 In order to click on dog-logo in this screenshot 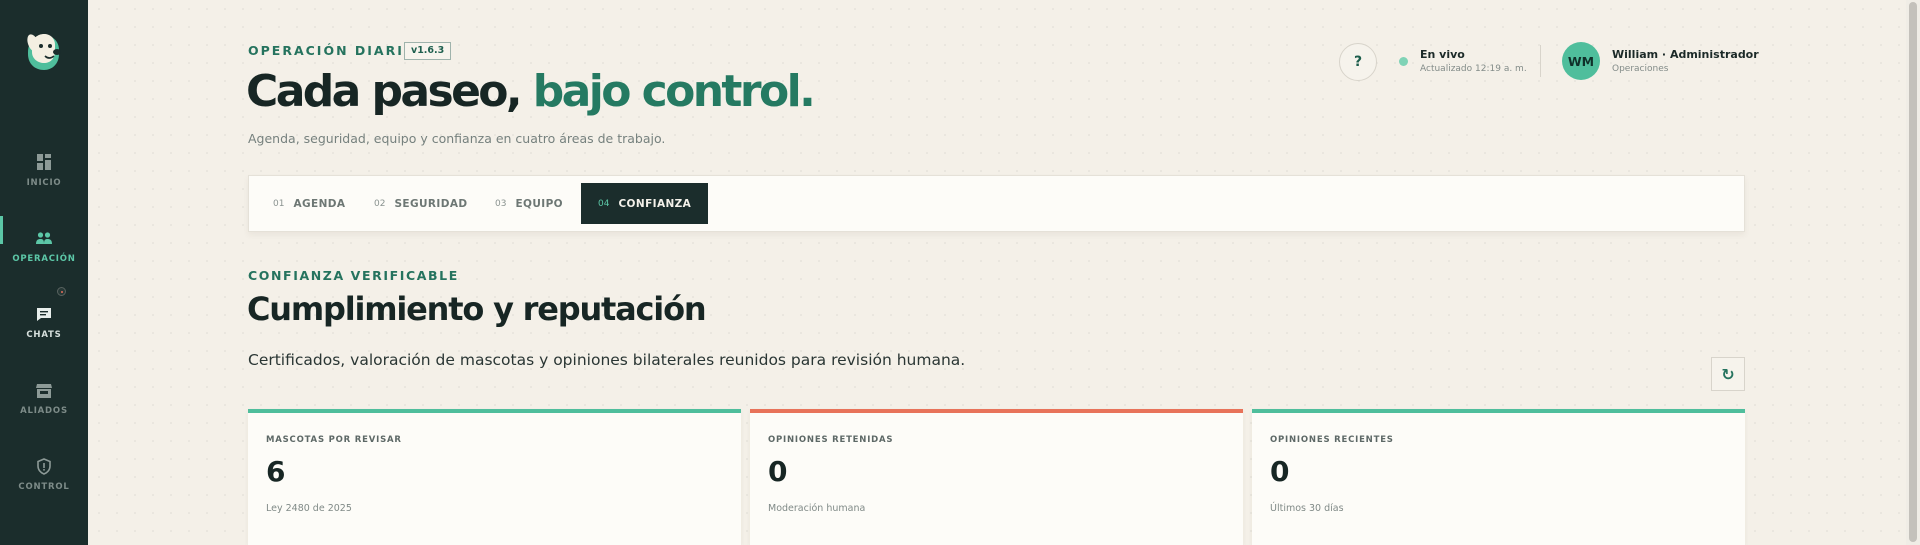, I will do `click(44, 51)`.